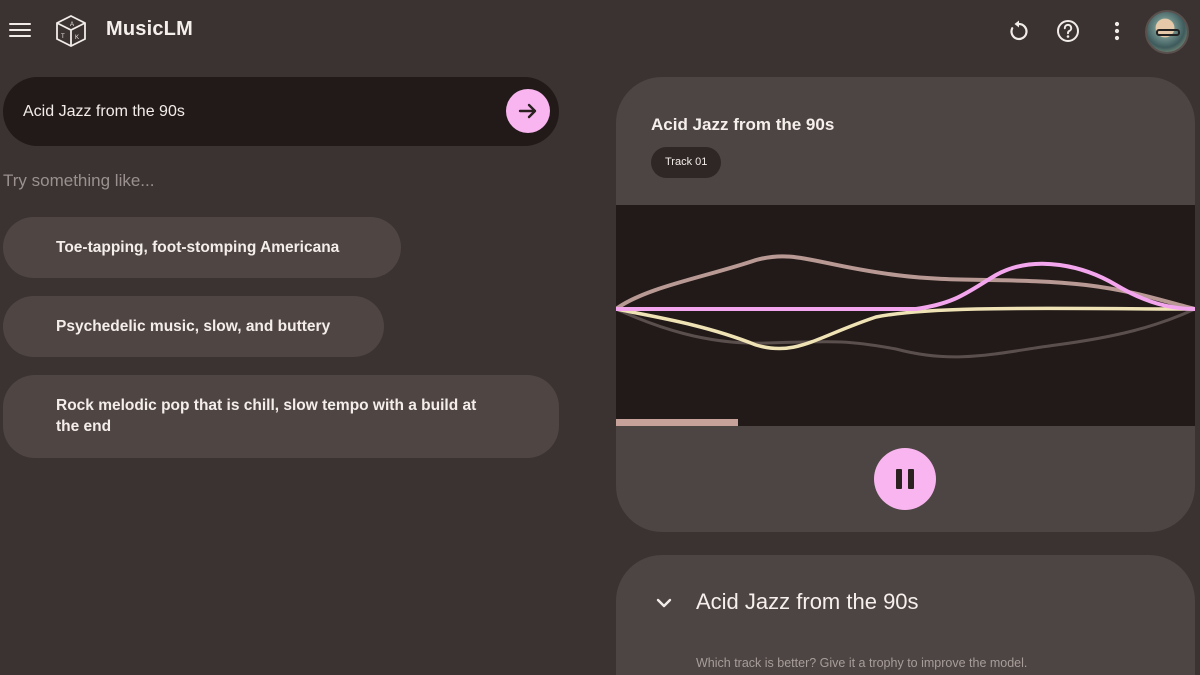 The image size is (1200, 675). Describe the element at coordinates (600, 31) in the screenshot. I see `app-header: A T K MusicLM` at that location.